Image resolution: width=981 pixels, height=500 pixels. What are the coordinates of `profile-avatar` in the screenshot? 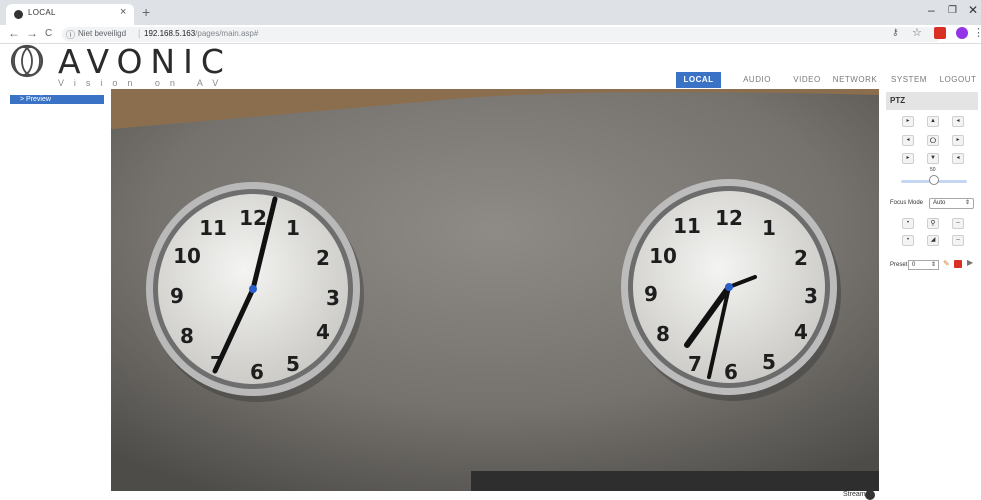 It's located at (962, 33).